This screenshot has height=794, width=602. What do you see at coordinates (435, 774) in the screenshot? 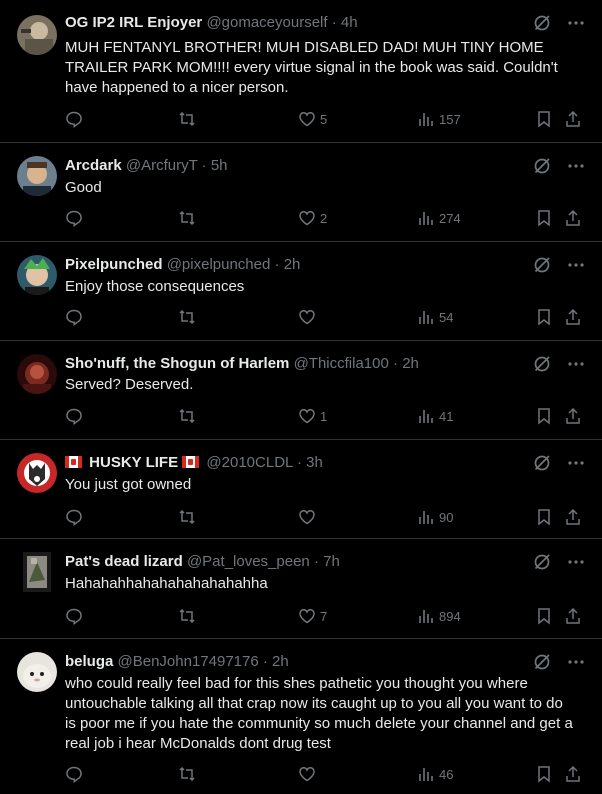
I see `views-button: 46` at bounding box center [435, 774].